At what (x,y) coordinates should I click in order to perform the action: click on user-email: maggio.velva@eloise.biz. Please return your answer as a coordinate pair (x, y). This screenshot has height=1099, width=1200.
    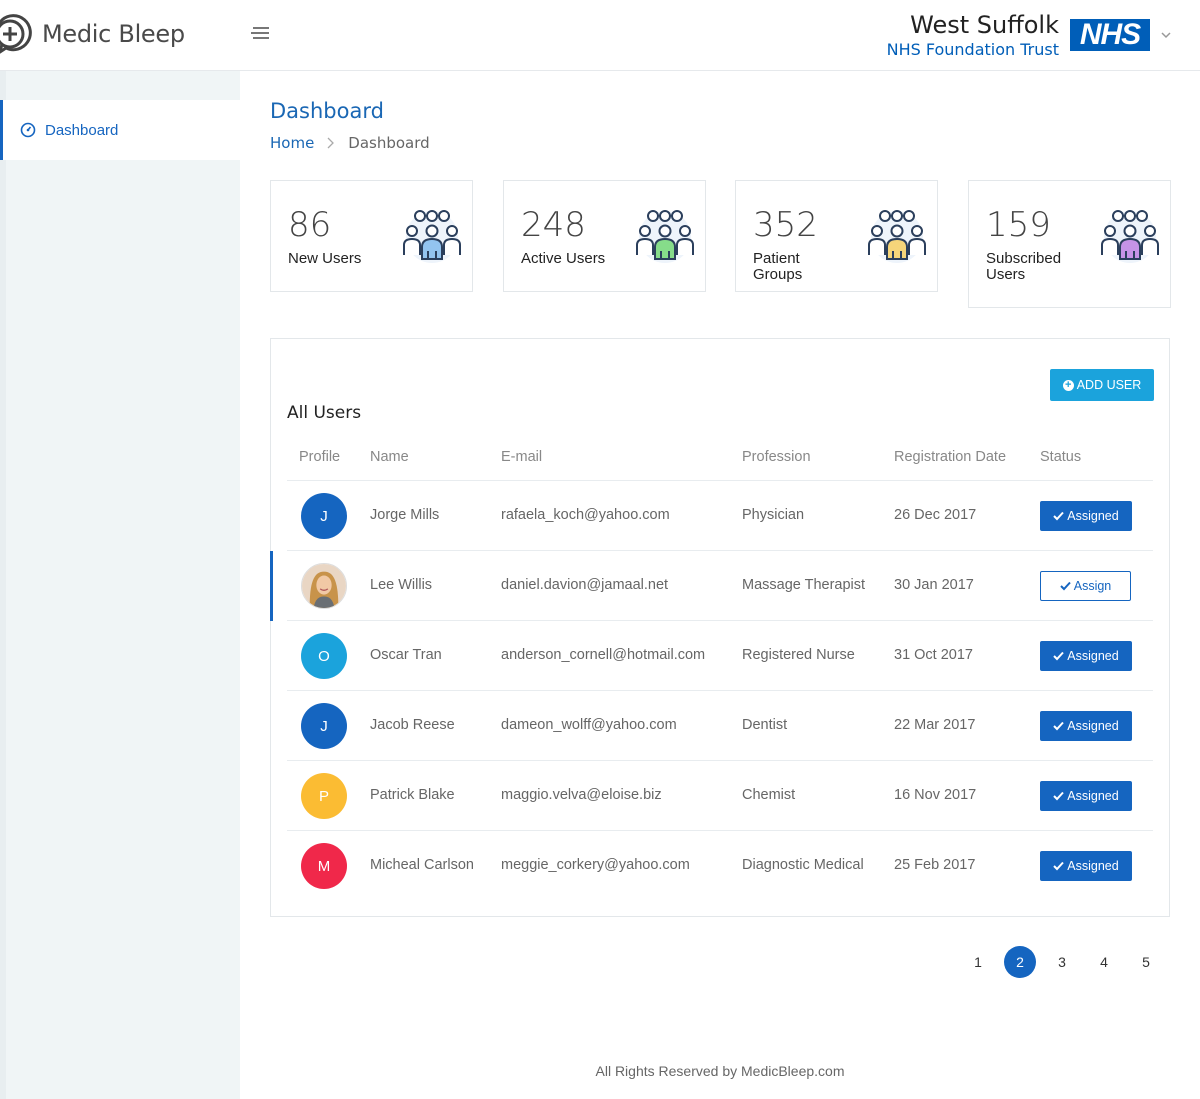
    Looking at the image, I should click on (581, 795).